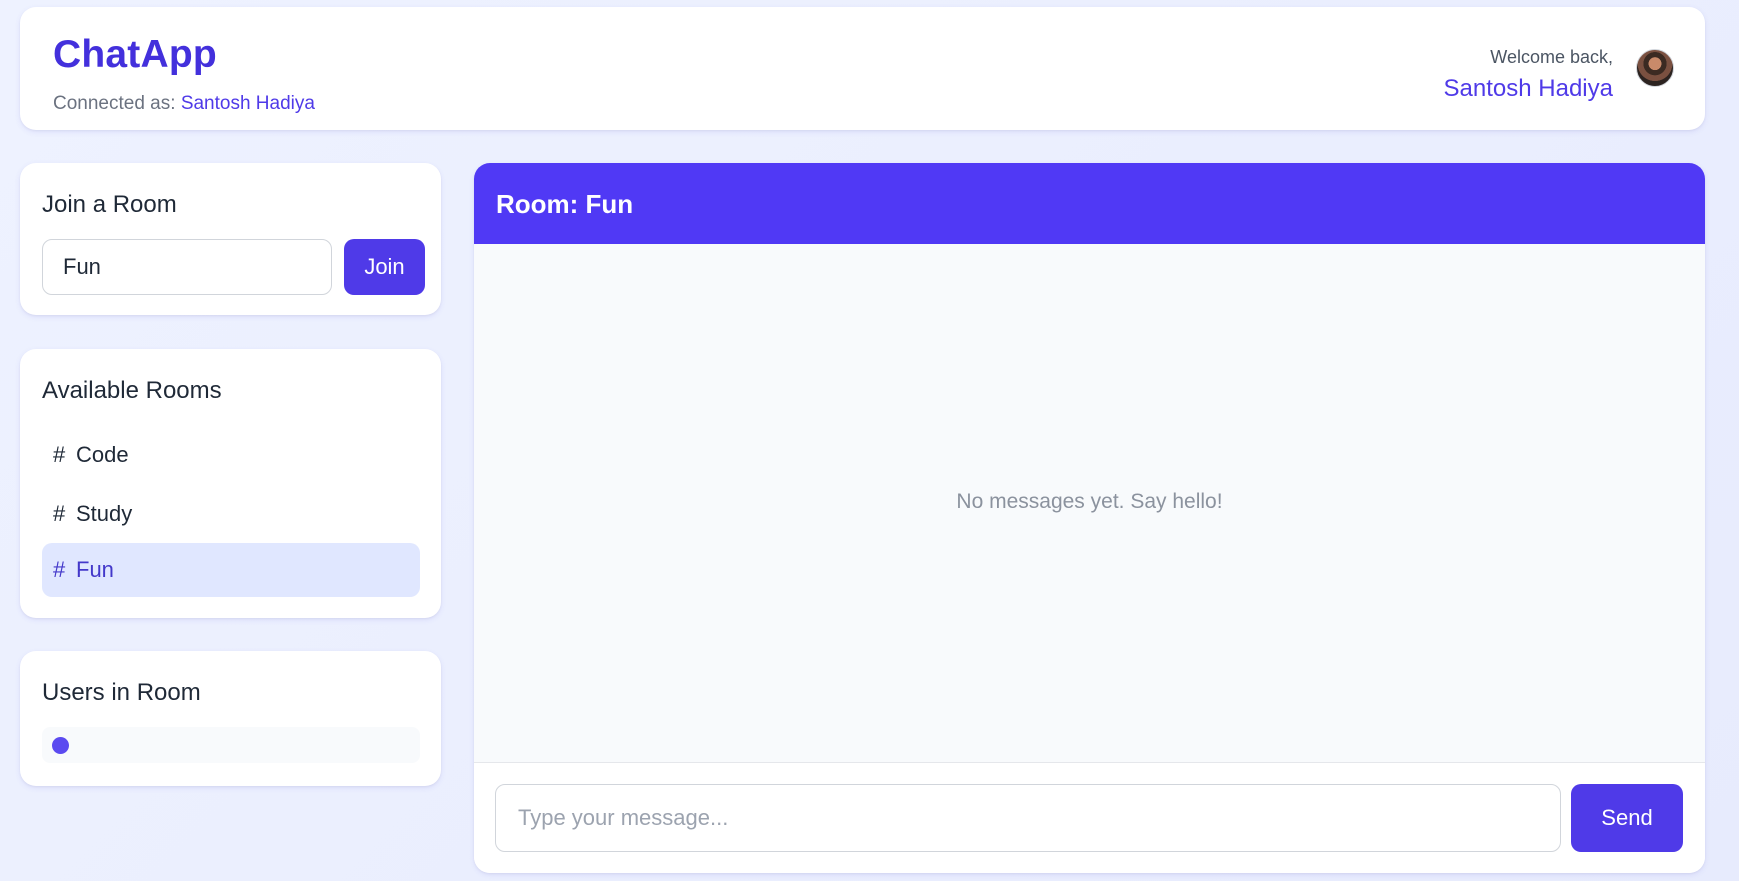  What do you see at coordinates (1551, 57) in the screenshot?
I see `welcome-text: Welcome back,` at bounding box center [1551, 57].